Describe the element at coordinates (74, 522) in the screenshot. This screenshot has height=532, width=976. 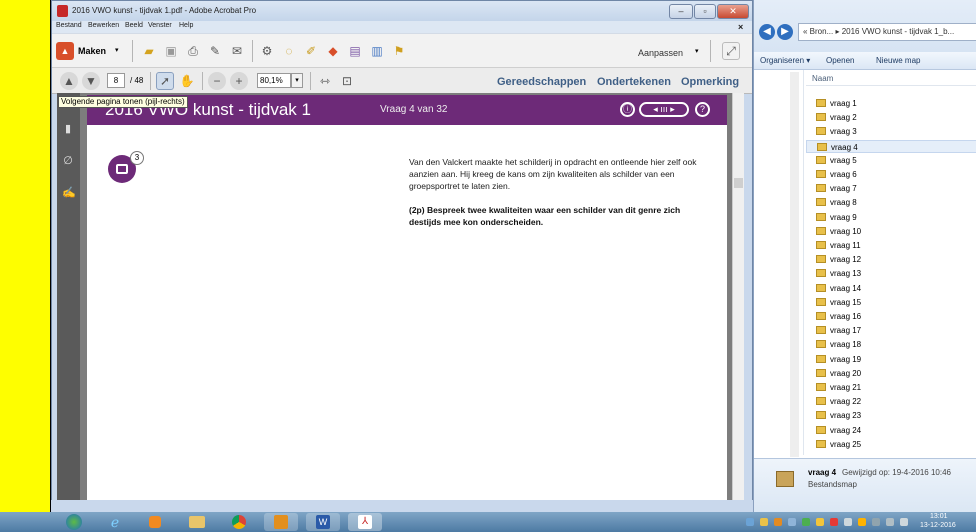
I see `start-button` at that location.